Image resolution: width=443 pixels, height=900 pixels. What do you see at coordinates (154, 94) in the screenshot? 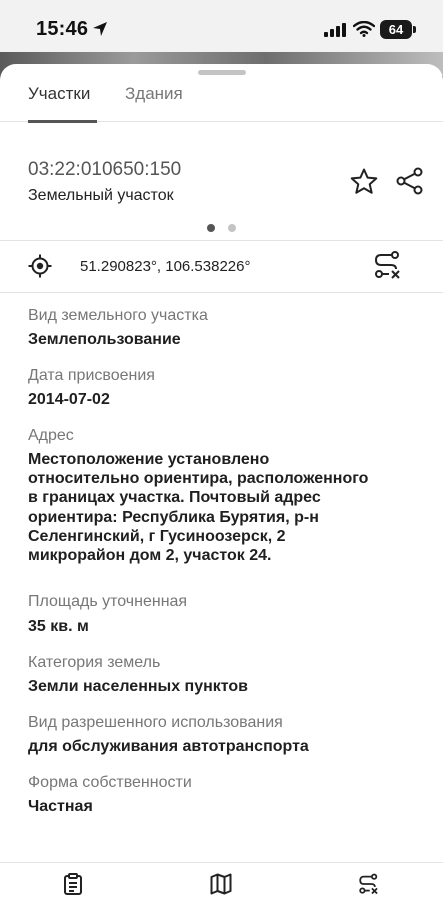
I see `tab-buildings: Здания` at bounding box center [154, 94].